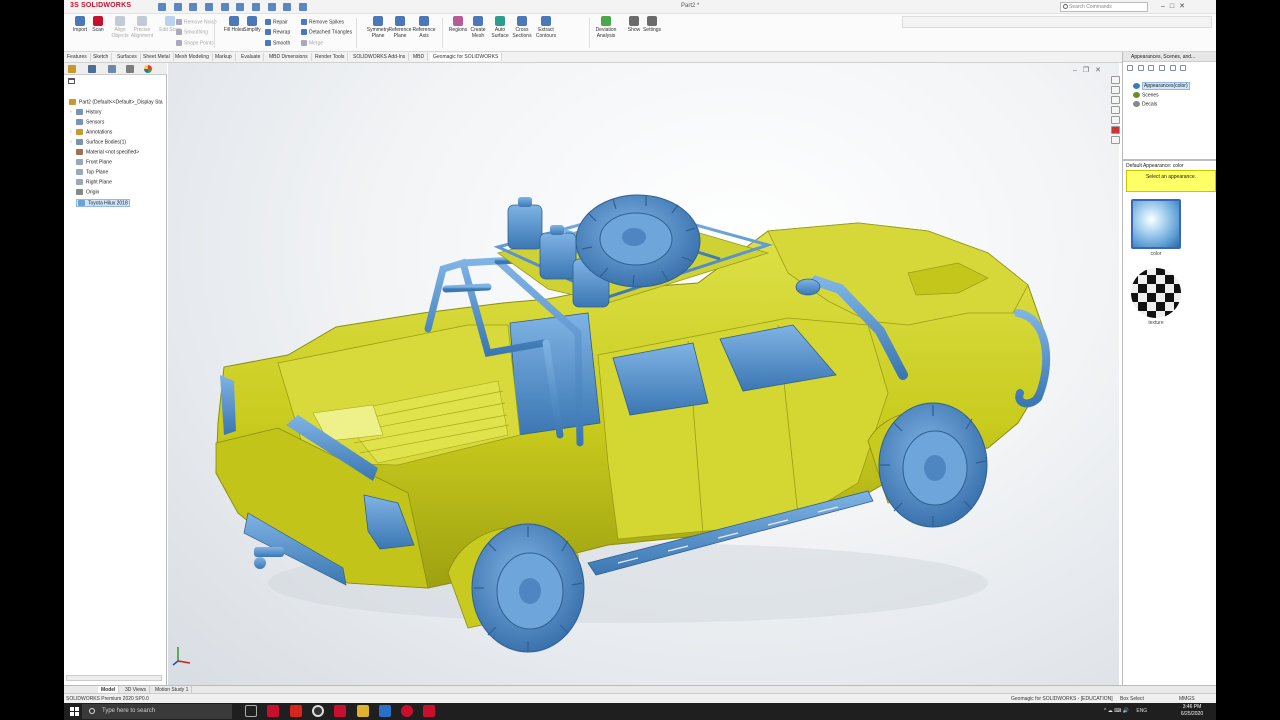  What do you see at coordinates (1115, 120) in the screenshot?
I see `appearances-tab-icon` at bounding box center [1115, 120].